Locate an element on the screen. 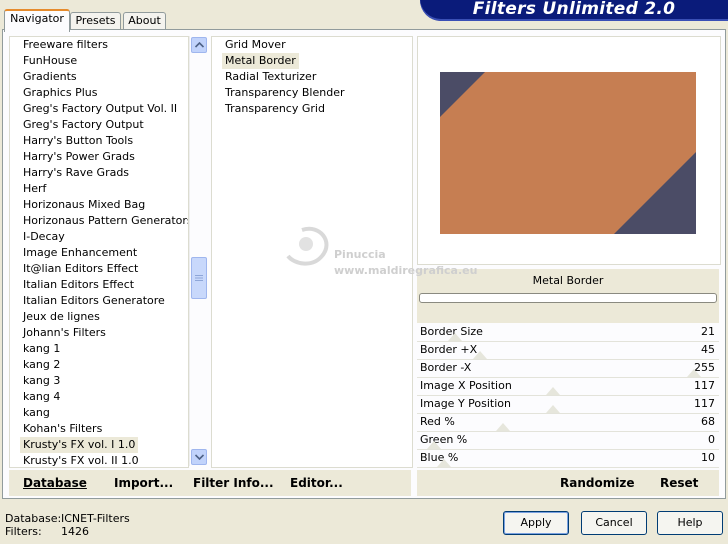 This screenshot has width=728, height=544. help-button: Help is located at coordinates (690, 523).